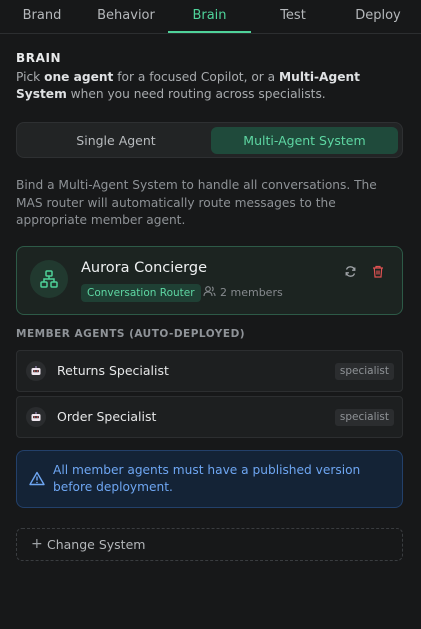 This screenshot has width=421, height=629. I want to click on members-count: 2 members, so click(243, 293).